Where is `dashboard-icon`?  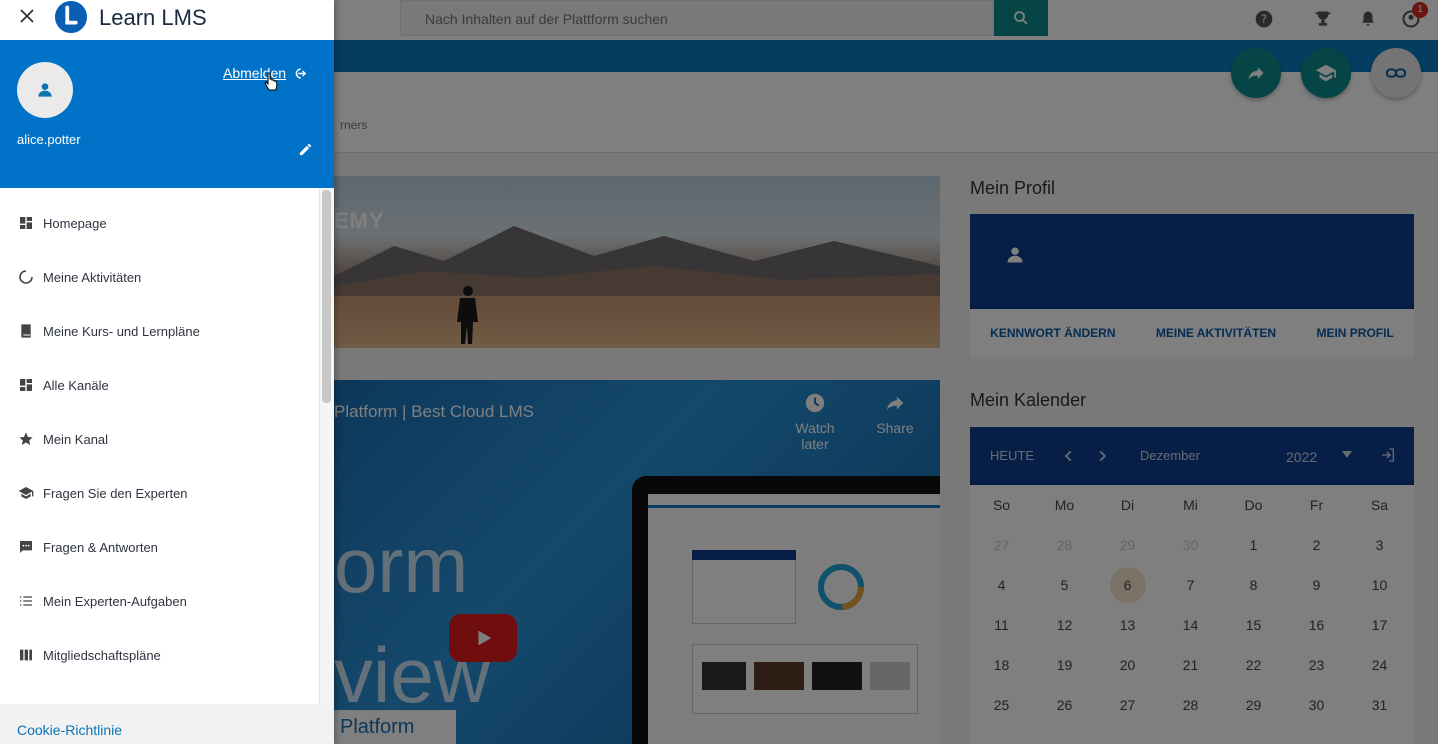 dashboard-icon is located at coordinates (26, 223).